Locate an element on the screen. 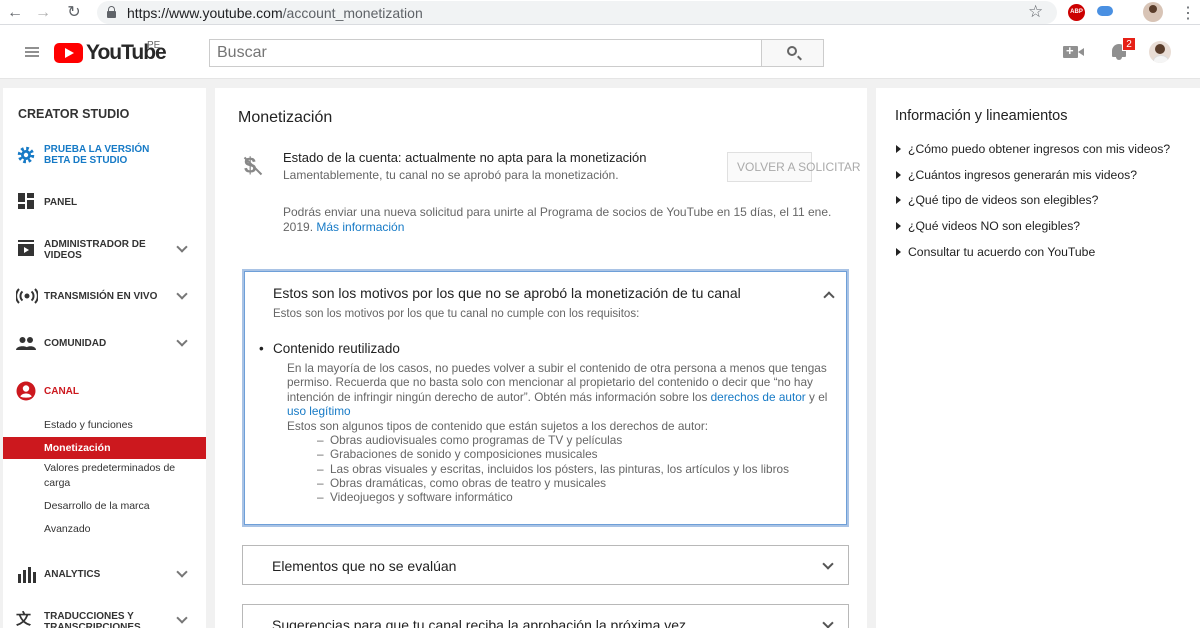 This screenshot has height=628, width=1200. analytics-bar-icon is located at coordinates (27, 575).